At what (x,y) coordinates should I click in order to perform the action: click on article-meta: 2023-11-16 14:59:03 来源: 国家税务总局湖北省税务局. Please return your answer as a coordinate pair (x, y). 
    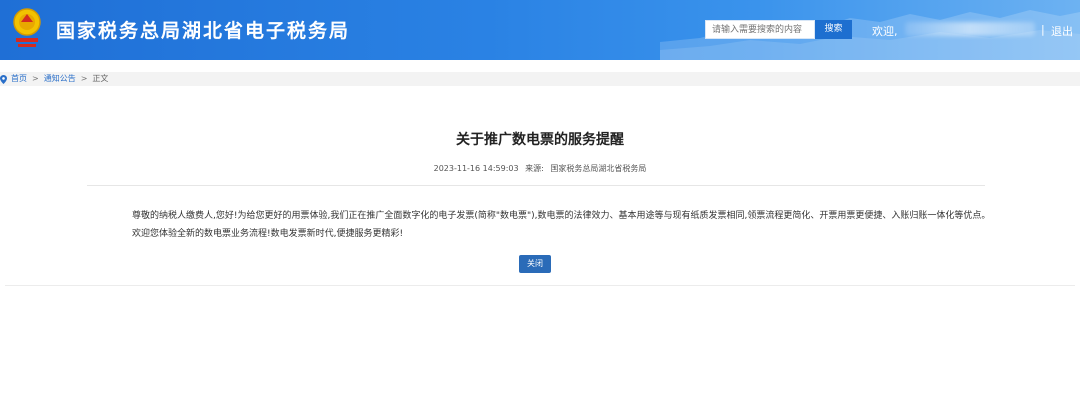
    Looking at the image, I should click on (540, 168).